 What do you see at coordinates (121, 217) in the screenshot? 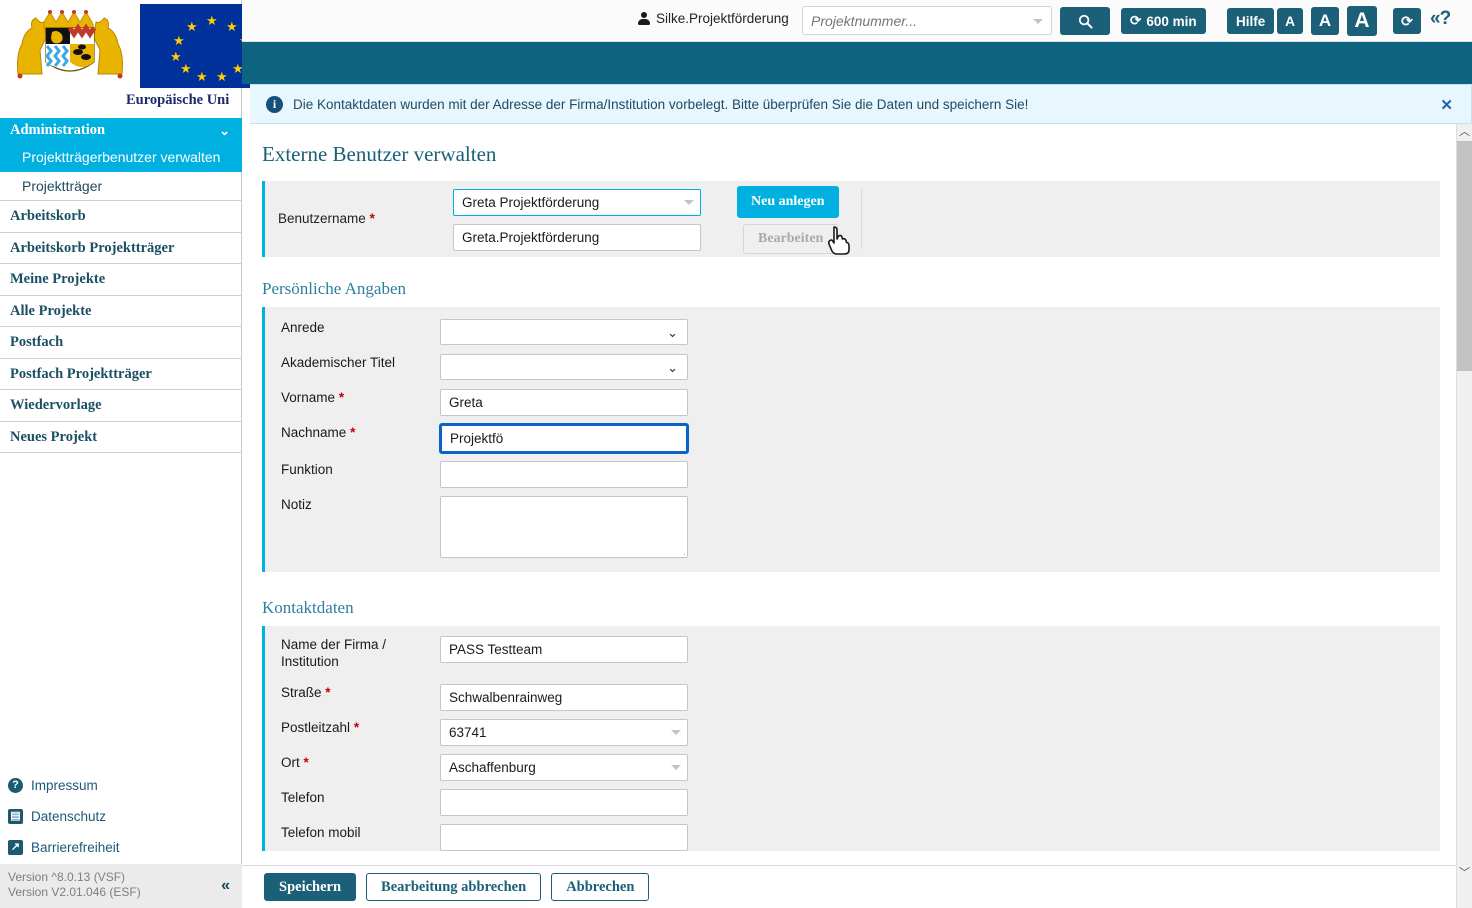
I see `sidebar-item-arbeitskorb: Arbeitskorb` at bounding box center [121, 217].